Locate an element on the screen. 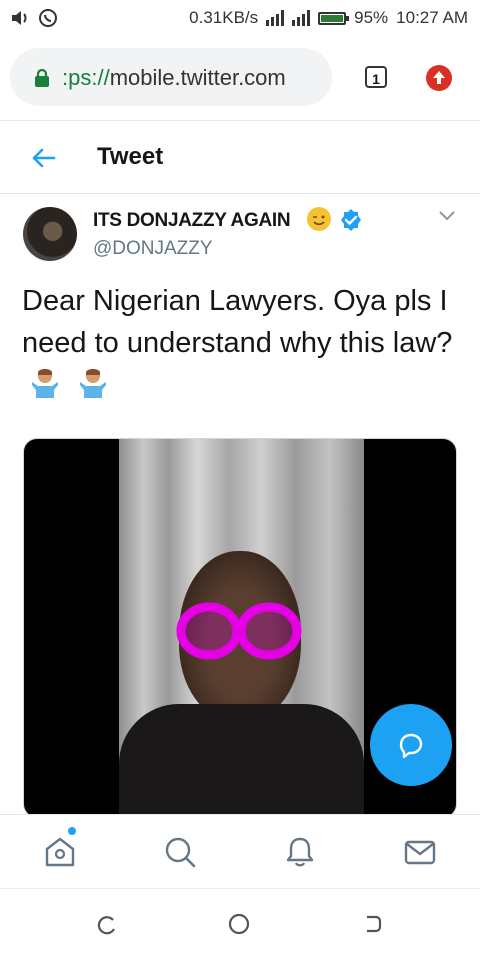 Image resolution: width=480 pixels, height=960 pixels. signal-icon is located at coordinates (275, 18).